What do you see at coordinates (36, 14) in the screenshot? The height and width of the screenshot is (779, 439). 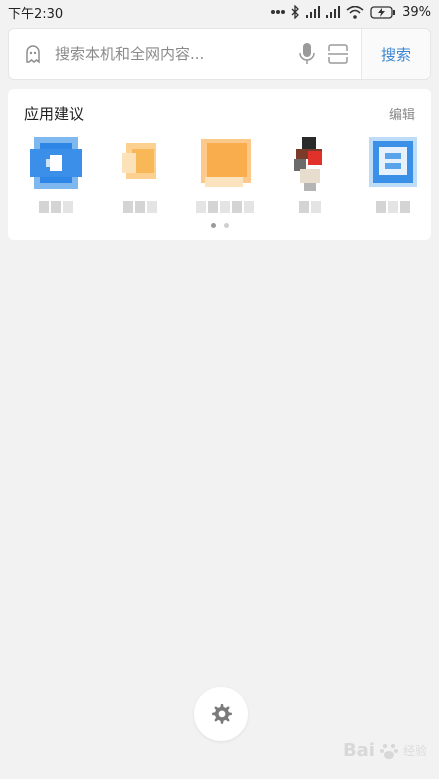 I see `status-time: 下午2:30` at bounding box center [36, 14].